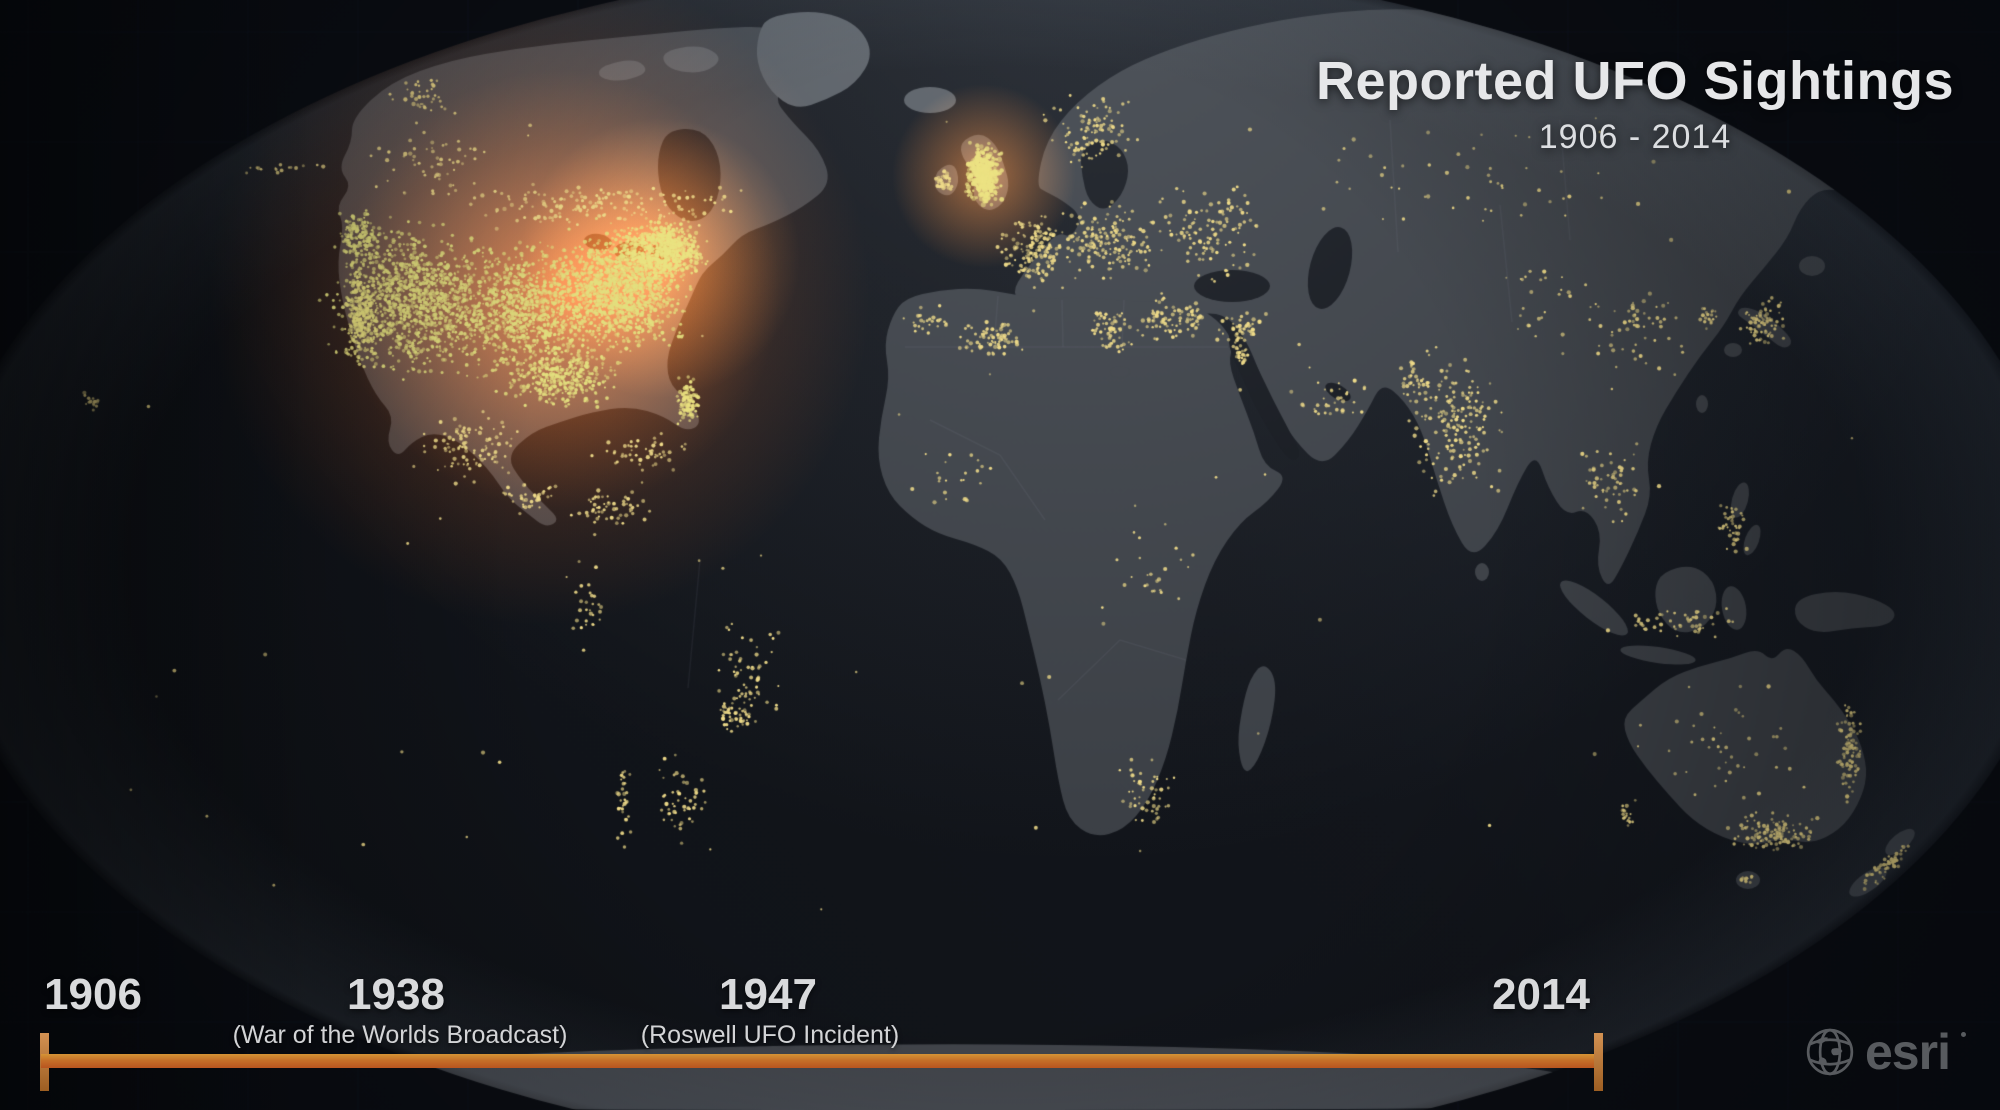  Describe the element at coordinates (1541, 994) in the screenshot. I see `timeline-year-2014: 2014` at that location.